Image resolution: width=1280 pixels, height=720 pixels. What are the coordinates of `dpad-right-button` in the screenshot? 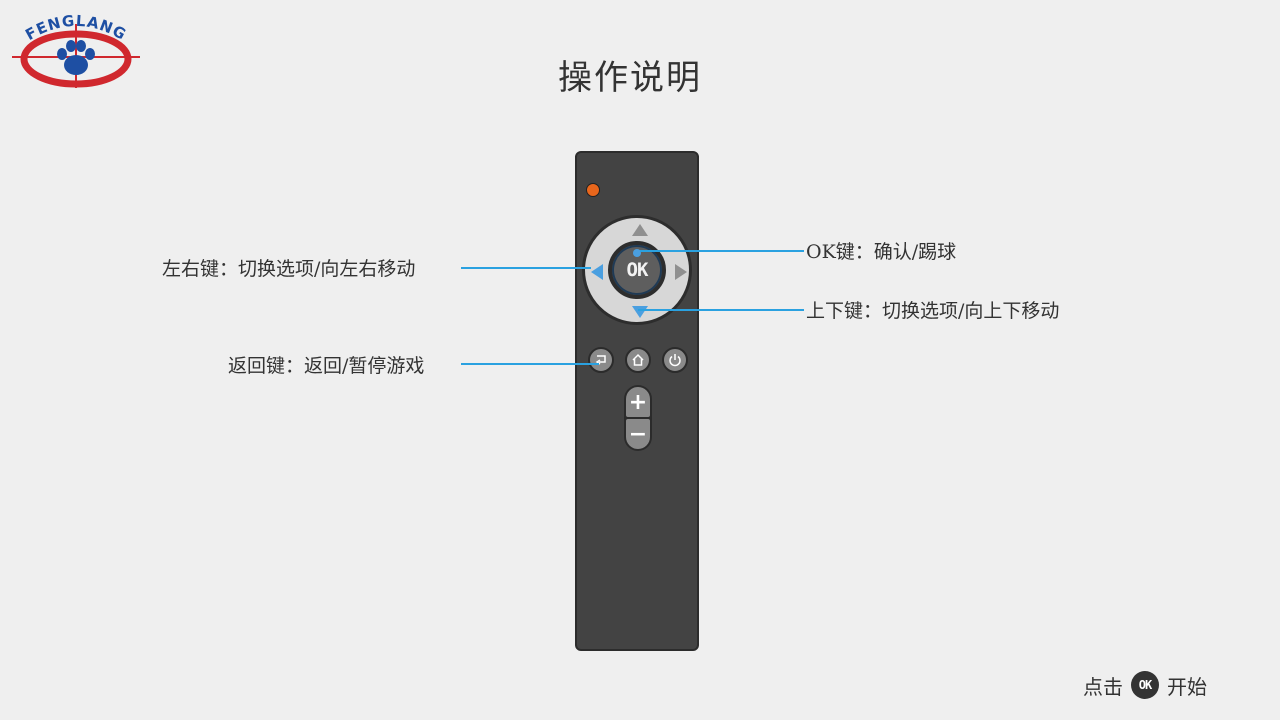 It's located at (681, 272).